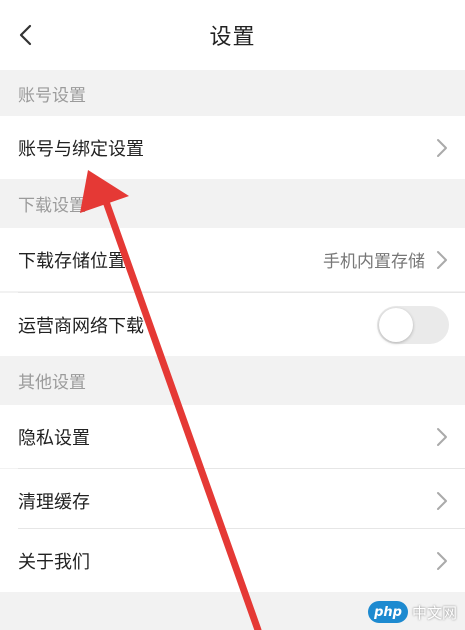  What do you see at coordinates (396, 324) in the screenshot?
I see `toggle-knob` at bounding box center [396, 324].